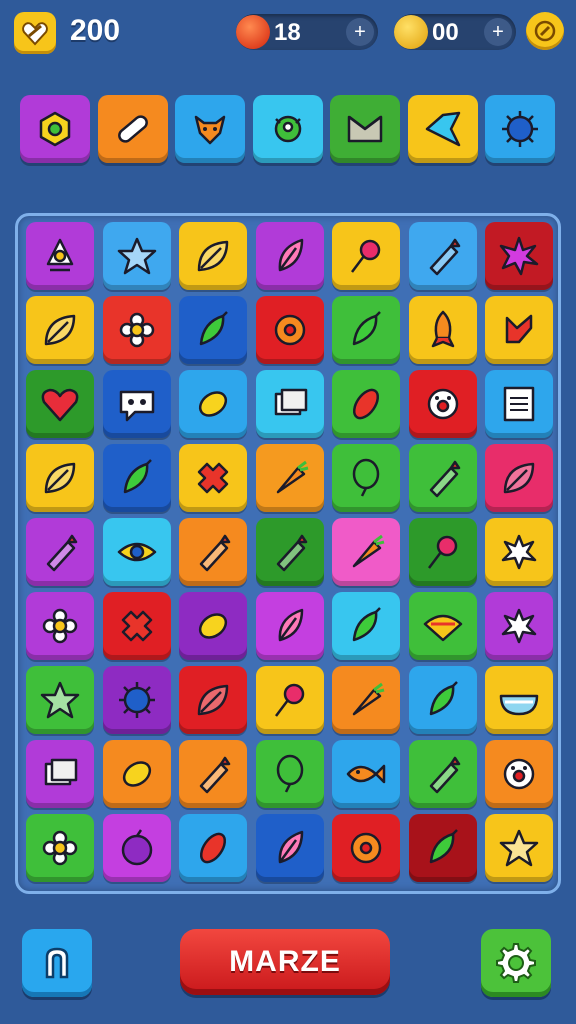  I want to click on main-action-button: MARZE, so click(285, 962).